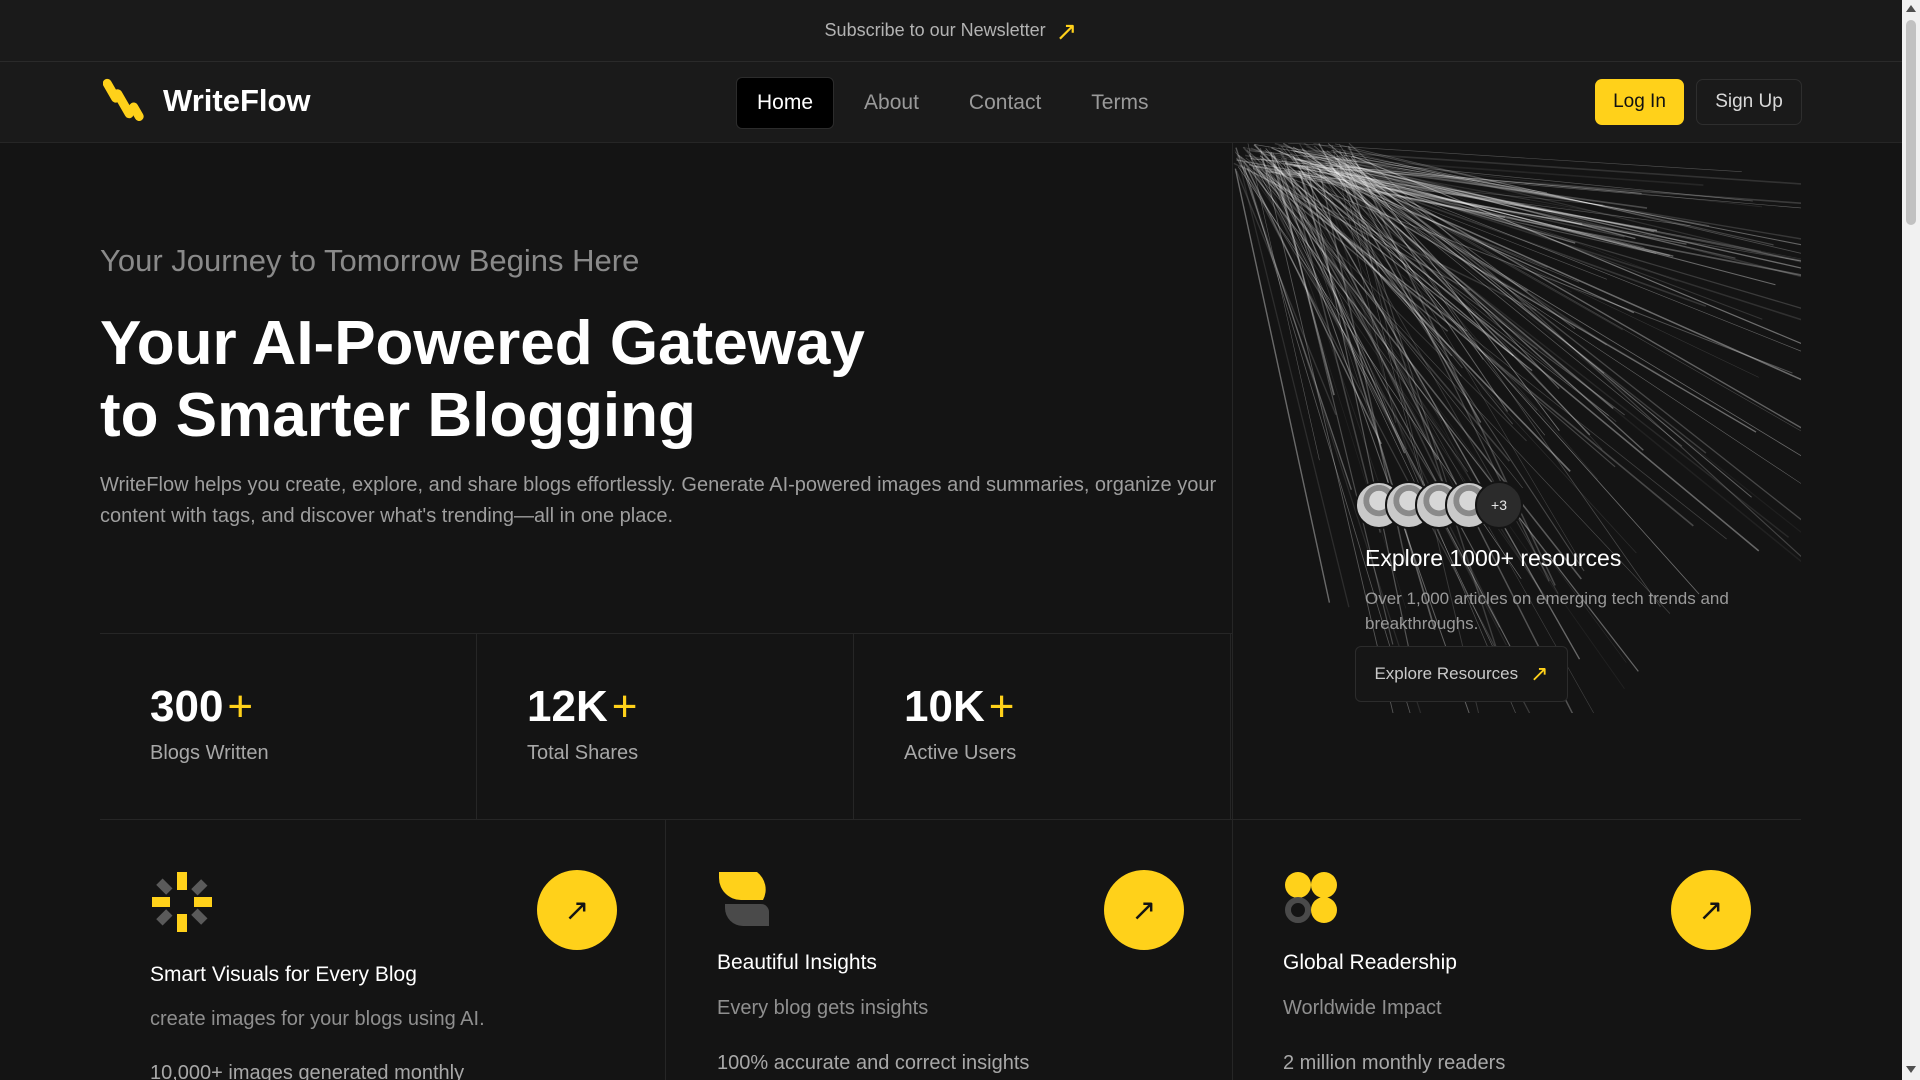 The image size is (1920, 1080). I want to click on feature-subtitle: create images for your blogs using AI., so click(317, 1019).